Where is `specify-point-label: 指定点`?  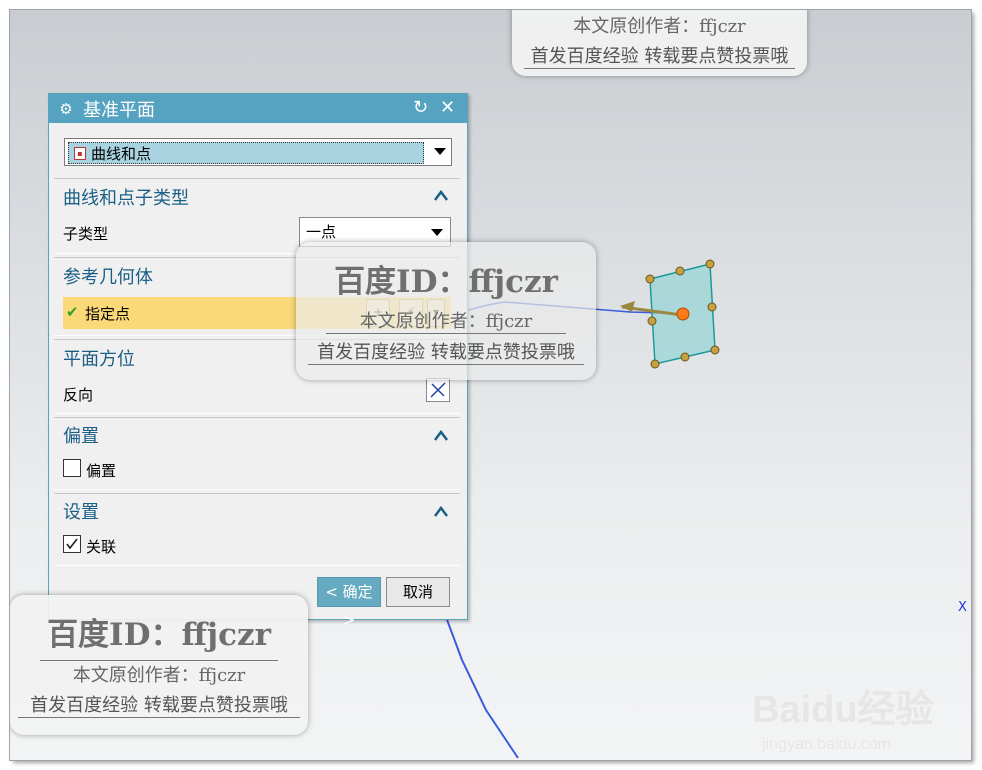
specify-point-label: 指定点 is located at coordinates (108, 314).